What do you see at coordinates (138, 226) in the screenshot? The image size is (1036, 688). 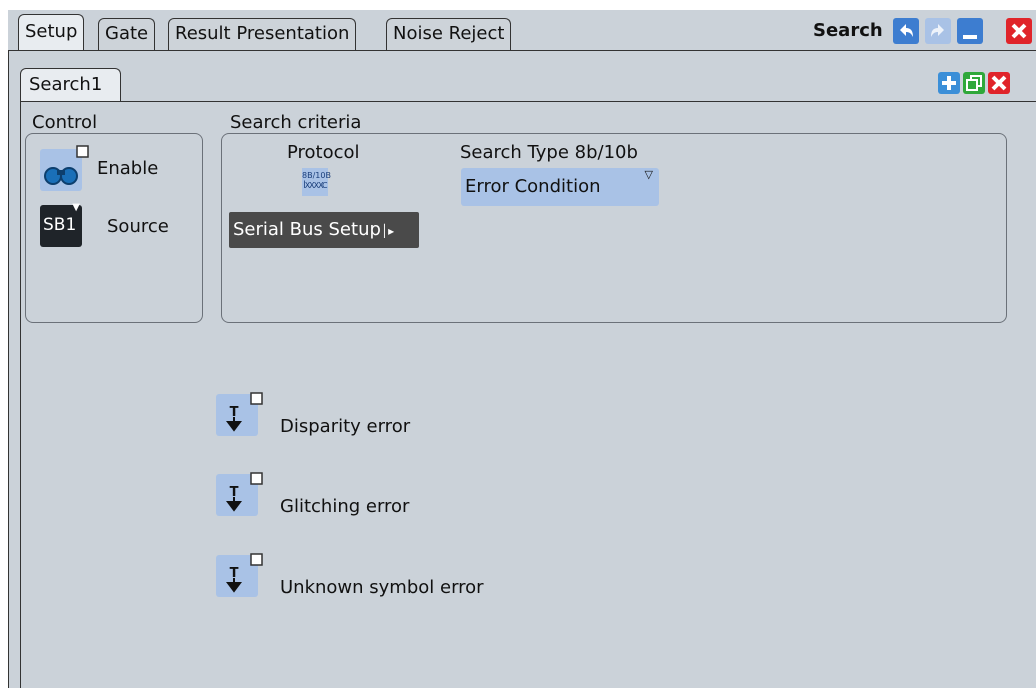 I see `source-label: Source` at bounding box center [138, 226].